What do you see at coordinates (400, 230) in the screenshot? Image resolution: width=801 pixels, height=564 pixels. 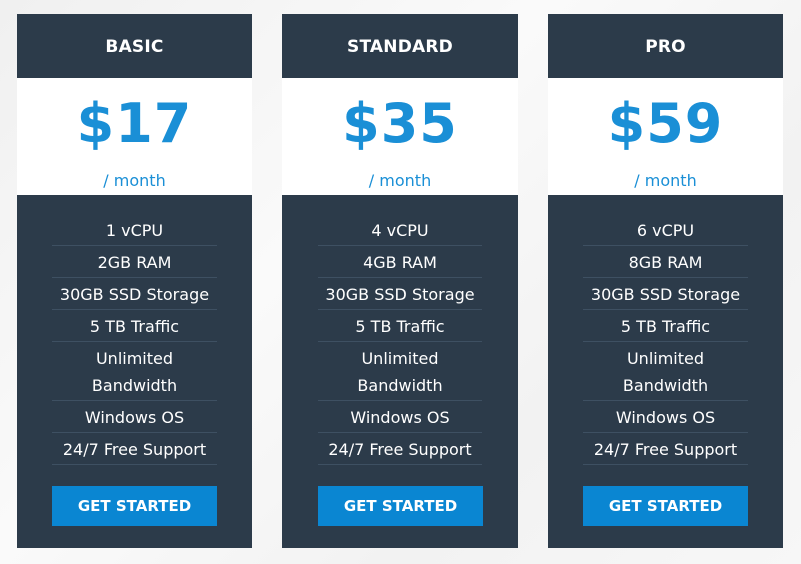 I see `feature-item: 4 vCPU` at bounding box center [400, 230].